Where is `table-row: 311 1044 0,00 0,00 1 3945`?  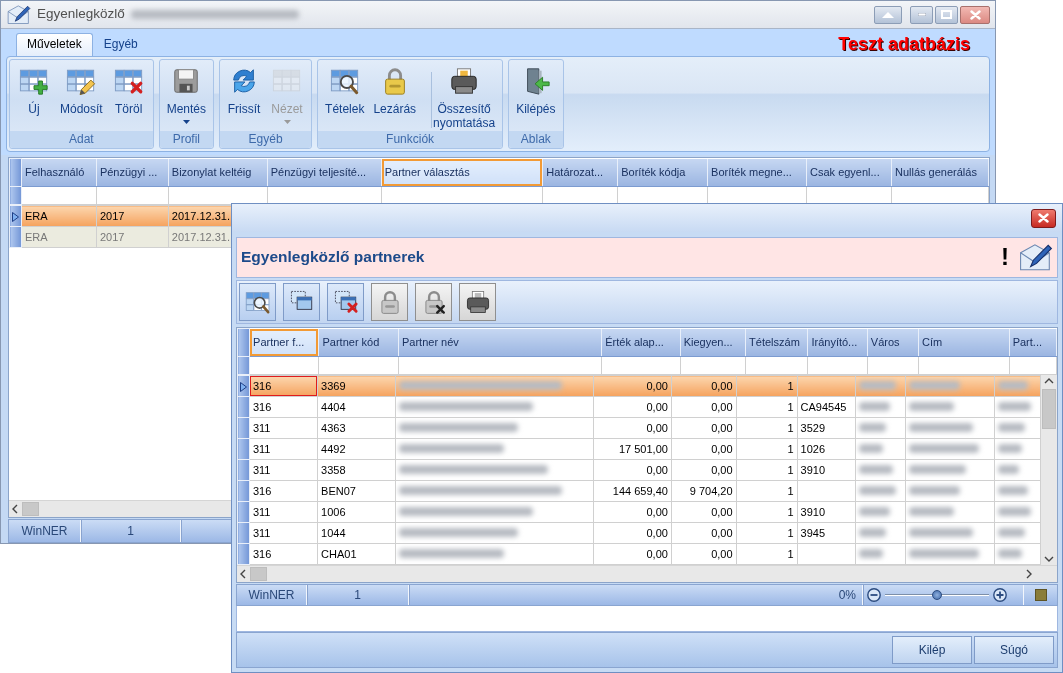 table-row: 311 1044 0,00 0,00 1 3945 is located at coordinates (639, 533).